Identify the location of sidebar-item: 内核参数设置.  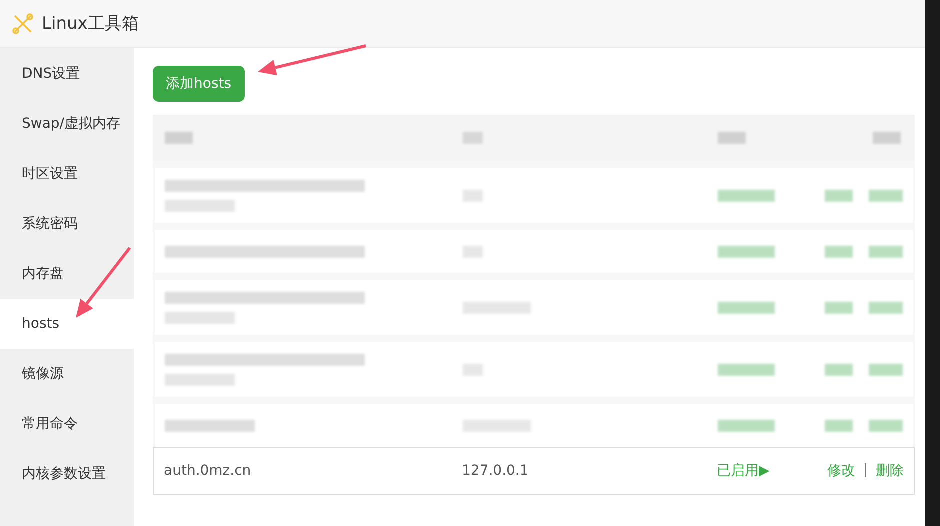
(67, 474).